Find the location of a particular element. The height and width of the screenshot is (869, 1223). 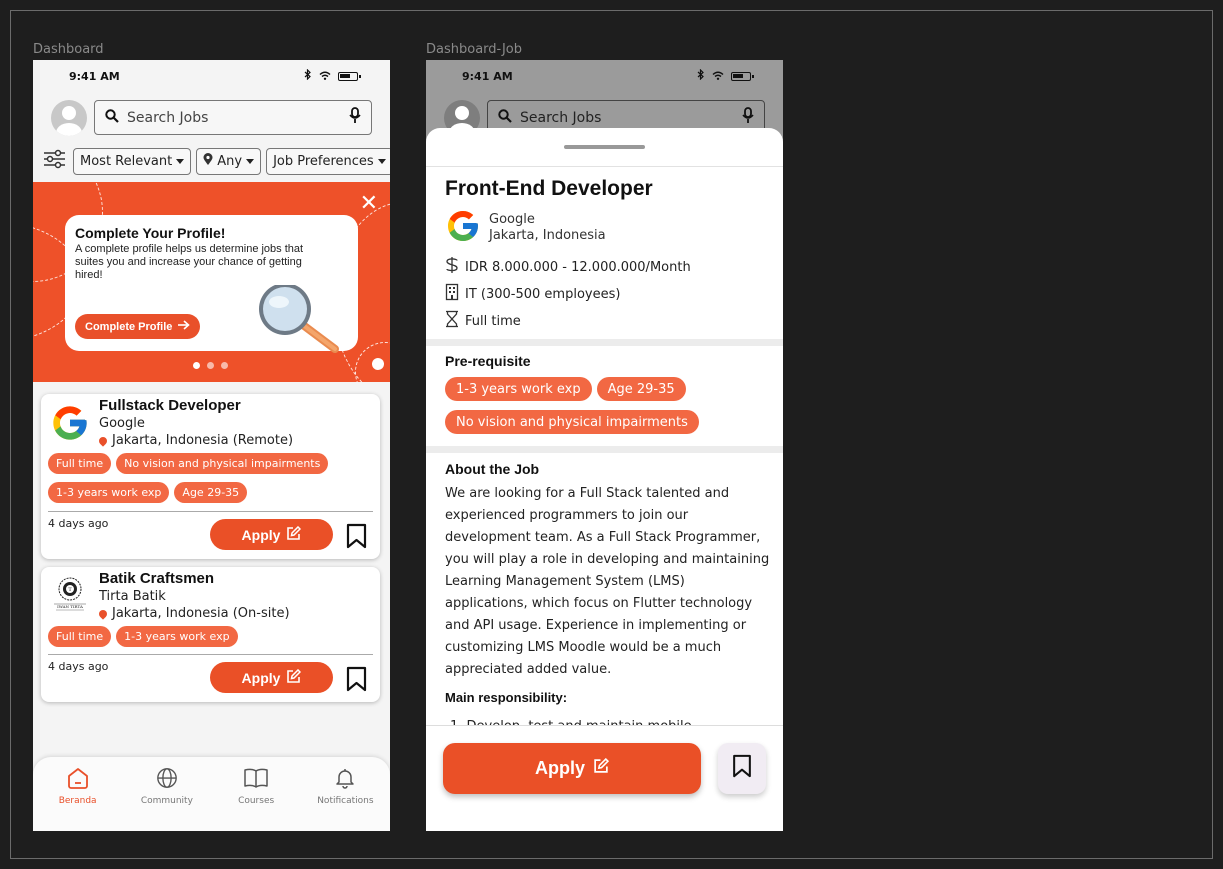

status-bar: 9:41 AM is located at coordinates (211, 76).